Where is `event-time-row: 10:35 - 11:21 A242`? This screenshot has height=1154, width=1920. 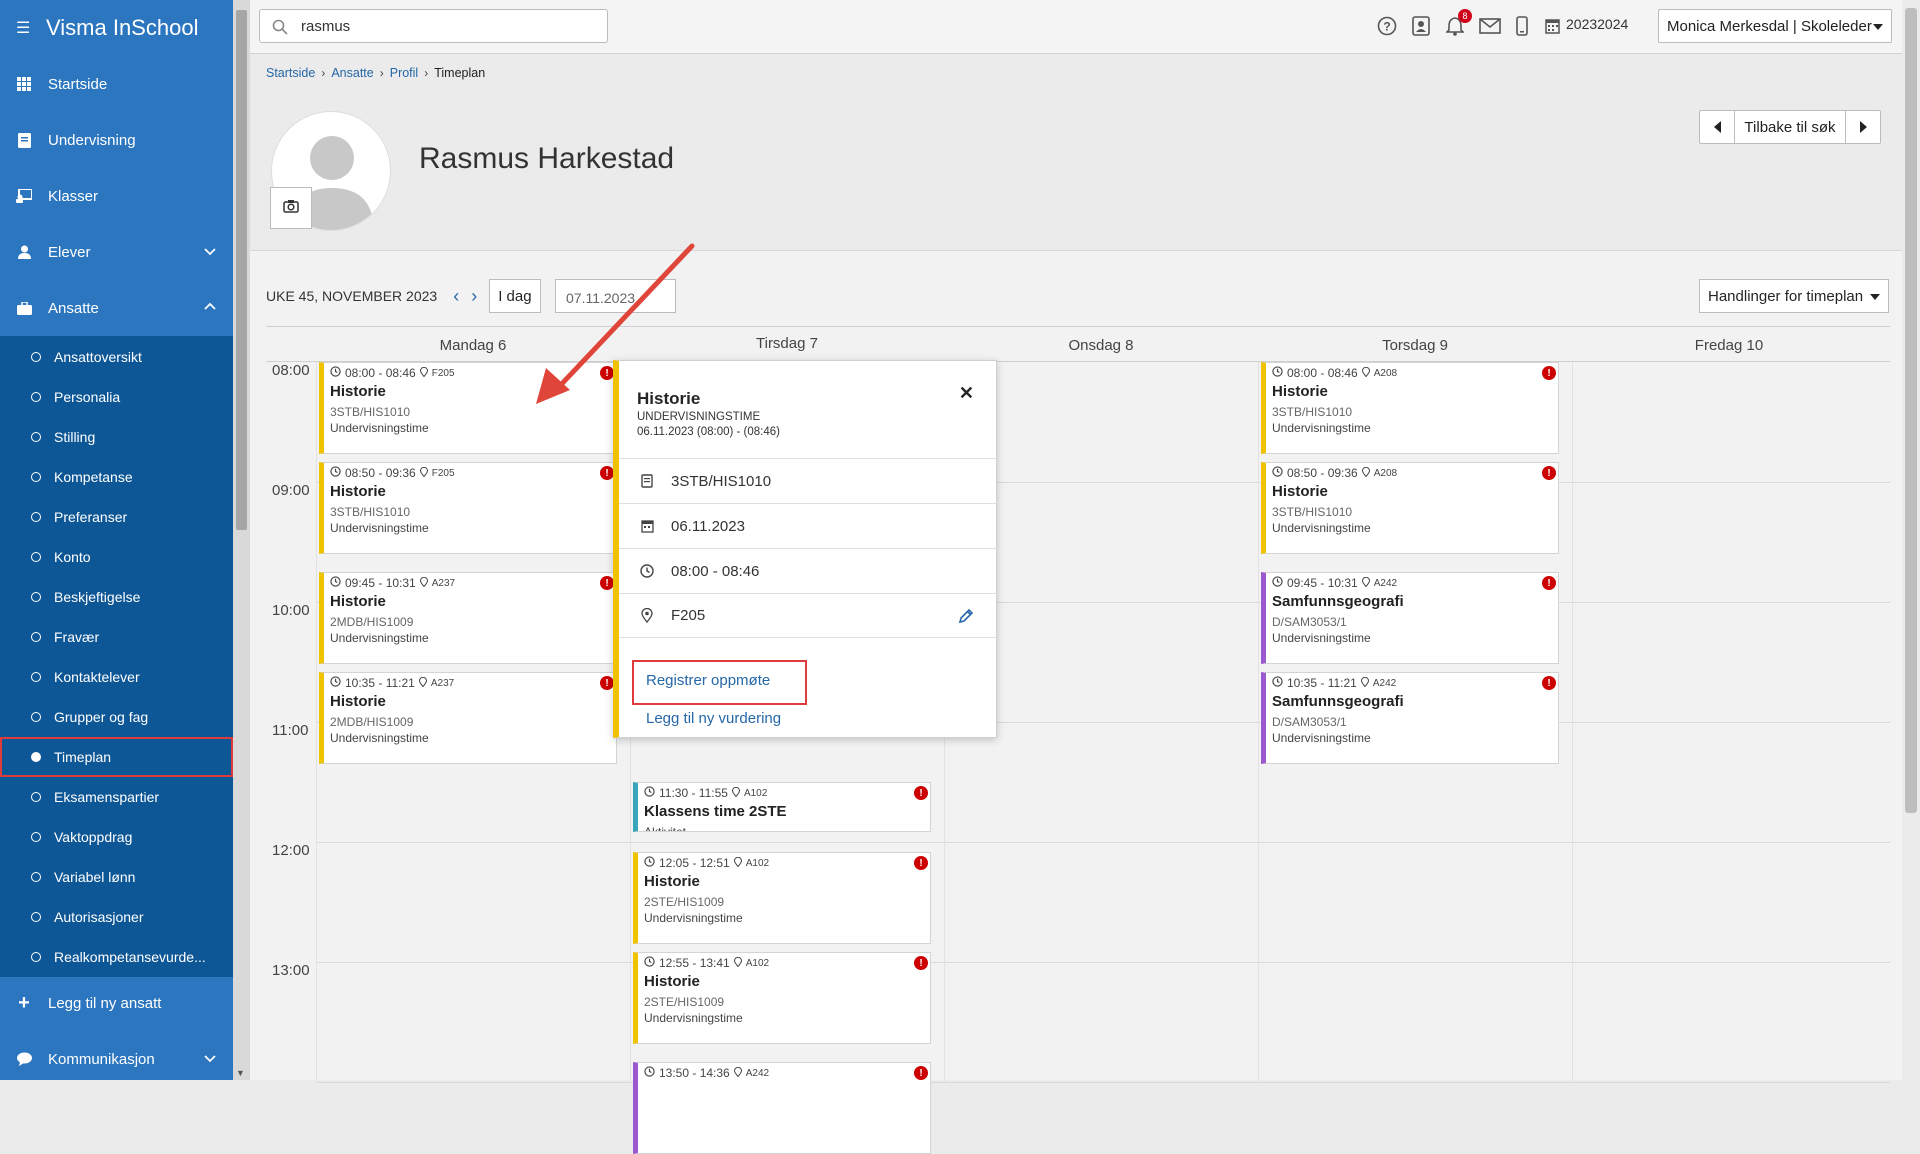
event-time-row: 10:35 - 11:21 A242 is located at coordinates (1334, 683).